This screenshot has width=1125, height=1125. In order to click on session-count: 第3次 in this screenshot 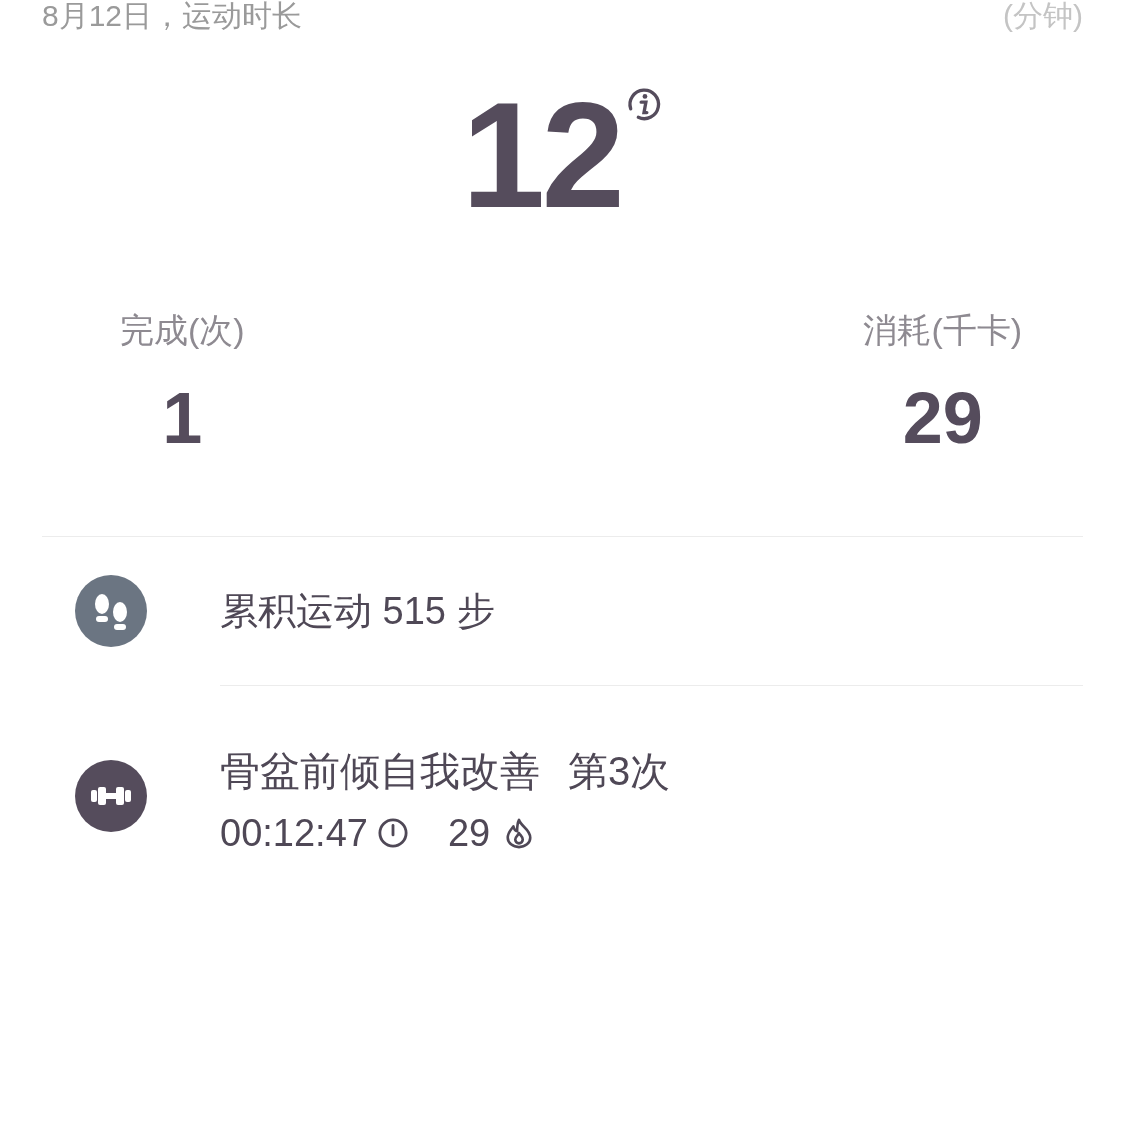, I will do `click(619, 771)`.